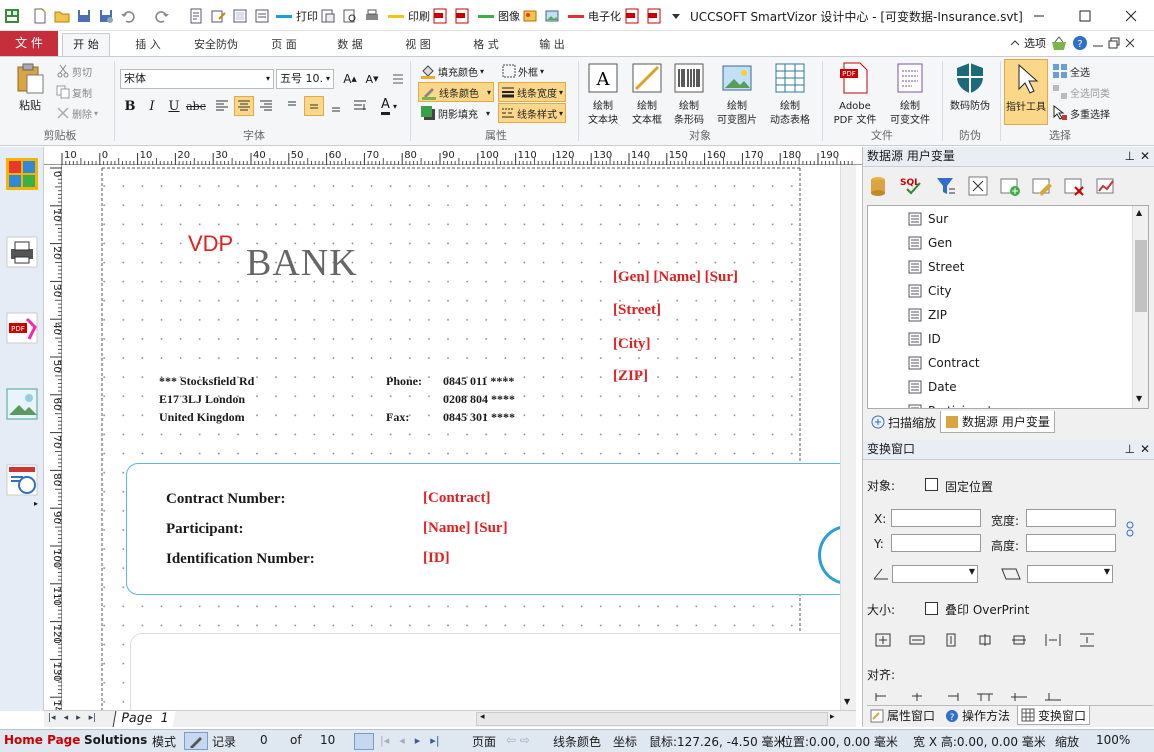 The width and height of the screenshot is (1154, 752). What do you see at coordinates (917, 697) in the screenshot?
I see `align-center-icon` at bounding box center [917, 697].